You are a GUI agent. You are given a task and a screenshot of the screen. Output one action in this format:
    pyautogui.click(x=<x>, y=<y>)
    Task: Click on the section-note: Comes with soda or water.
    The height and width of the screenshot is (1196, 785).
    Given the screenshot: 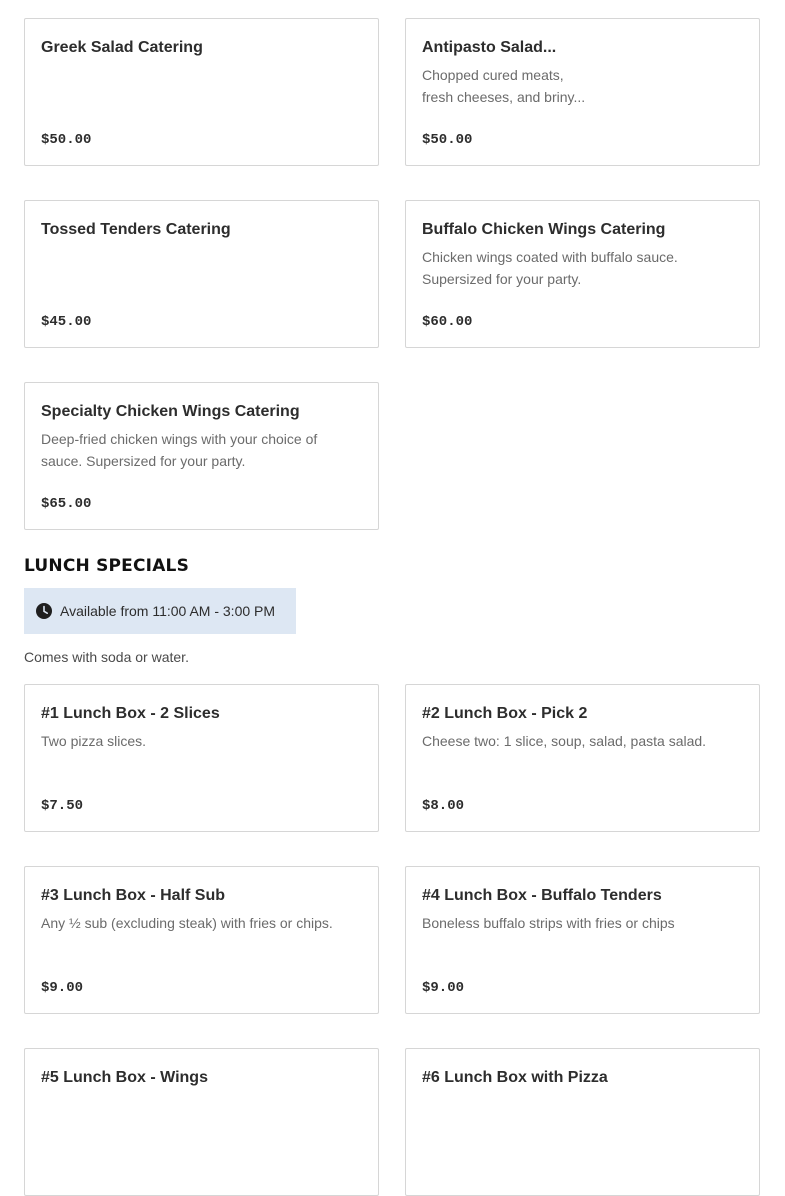 What is the action you would take?
    pyautogui.click(x=106, y=657)
    